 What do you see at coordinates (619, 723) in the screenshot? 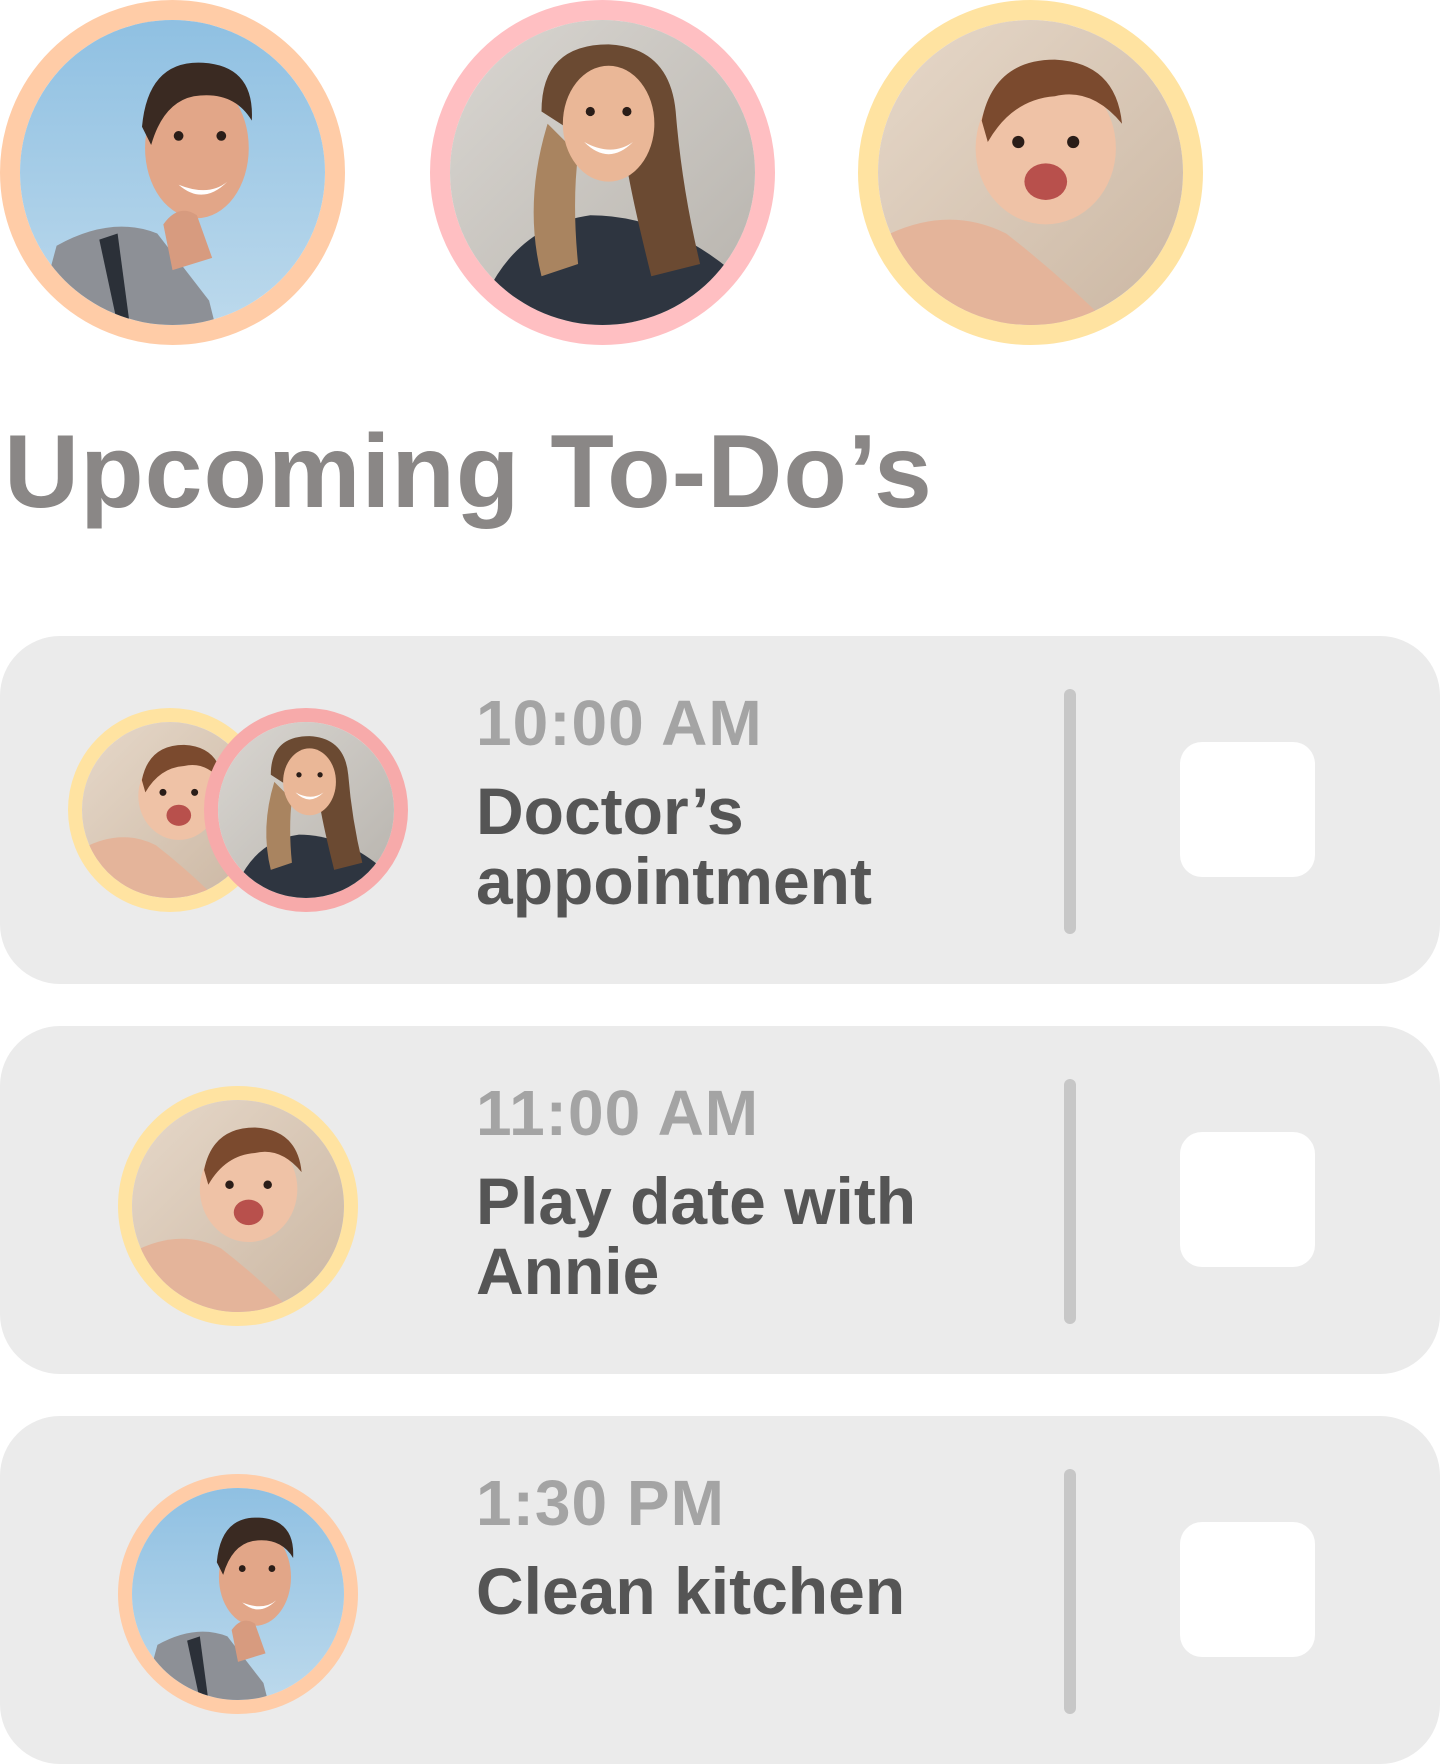
I see `todo-time: 10:00 AM` at bounding box center [619, 723].